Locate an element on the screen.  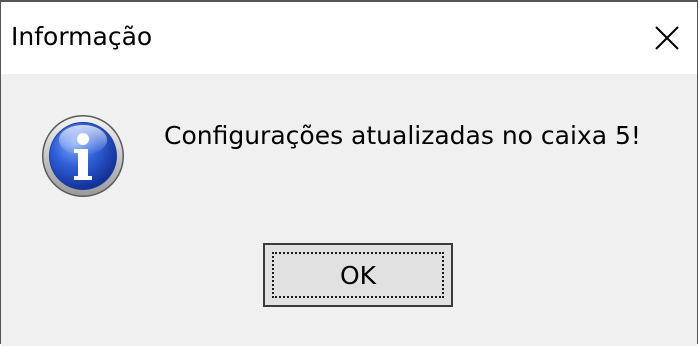
close-button is located at coordinates (667, 38).